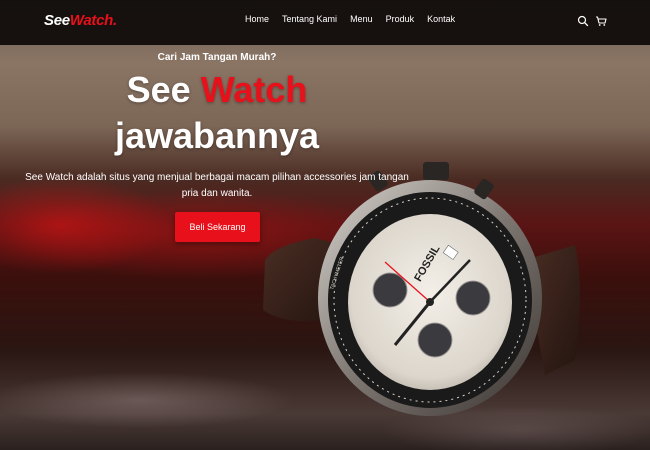  I want to click on nav-item-menu: Menu, so click(361, 19).